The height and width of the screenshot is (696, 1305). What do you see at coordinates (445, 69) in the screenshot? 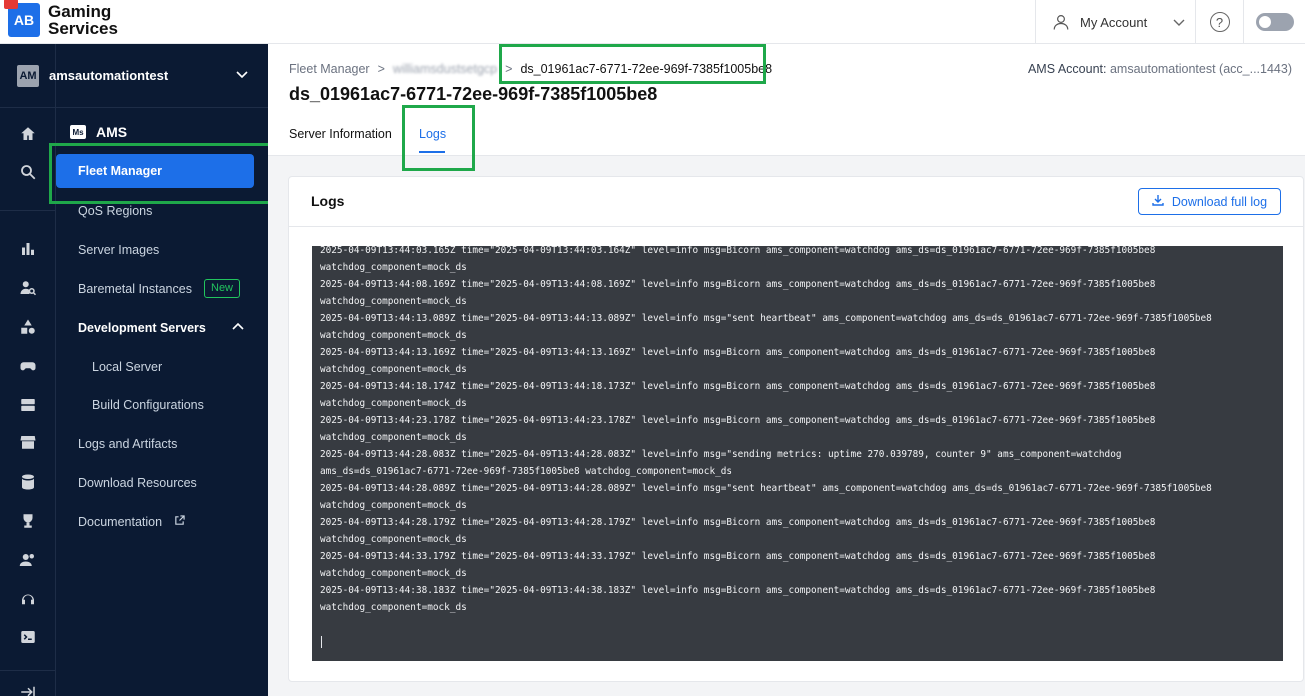
I see `breadcrumb-fleet: williamsdustsetgcp` at bounding box center [445, 69].